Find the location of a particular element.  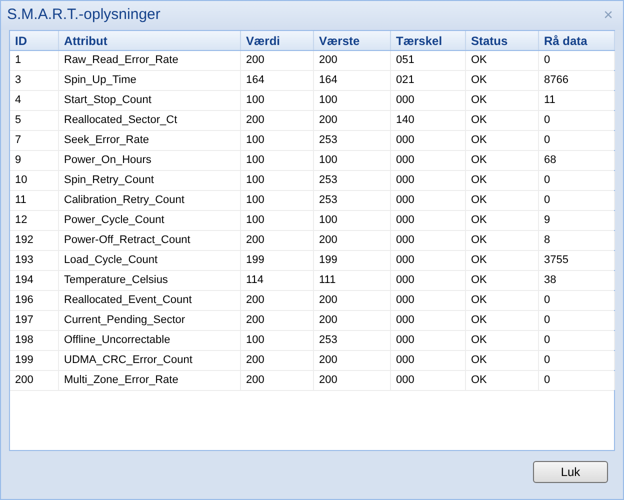

table-cell: 4 is located at coordinates (34, 100).